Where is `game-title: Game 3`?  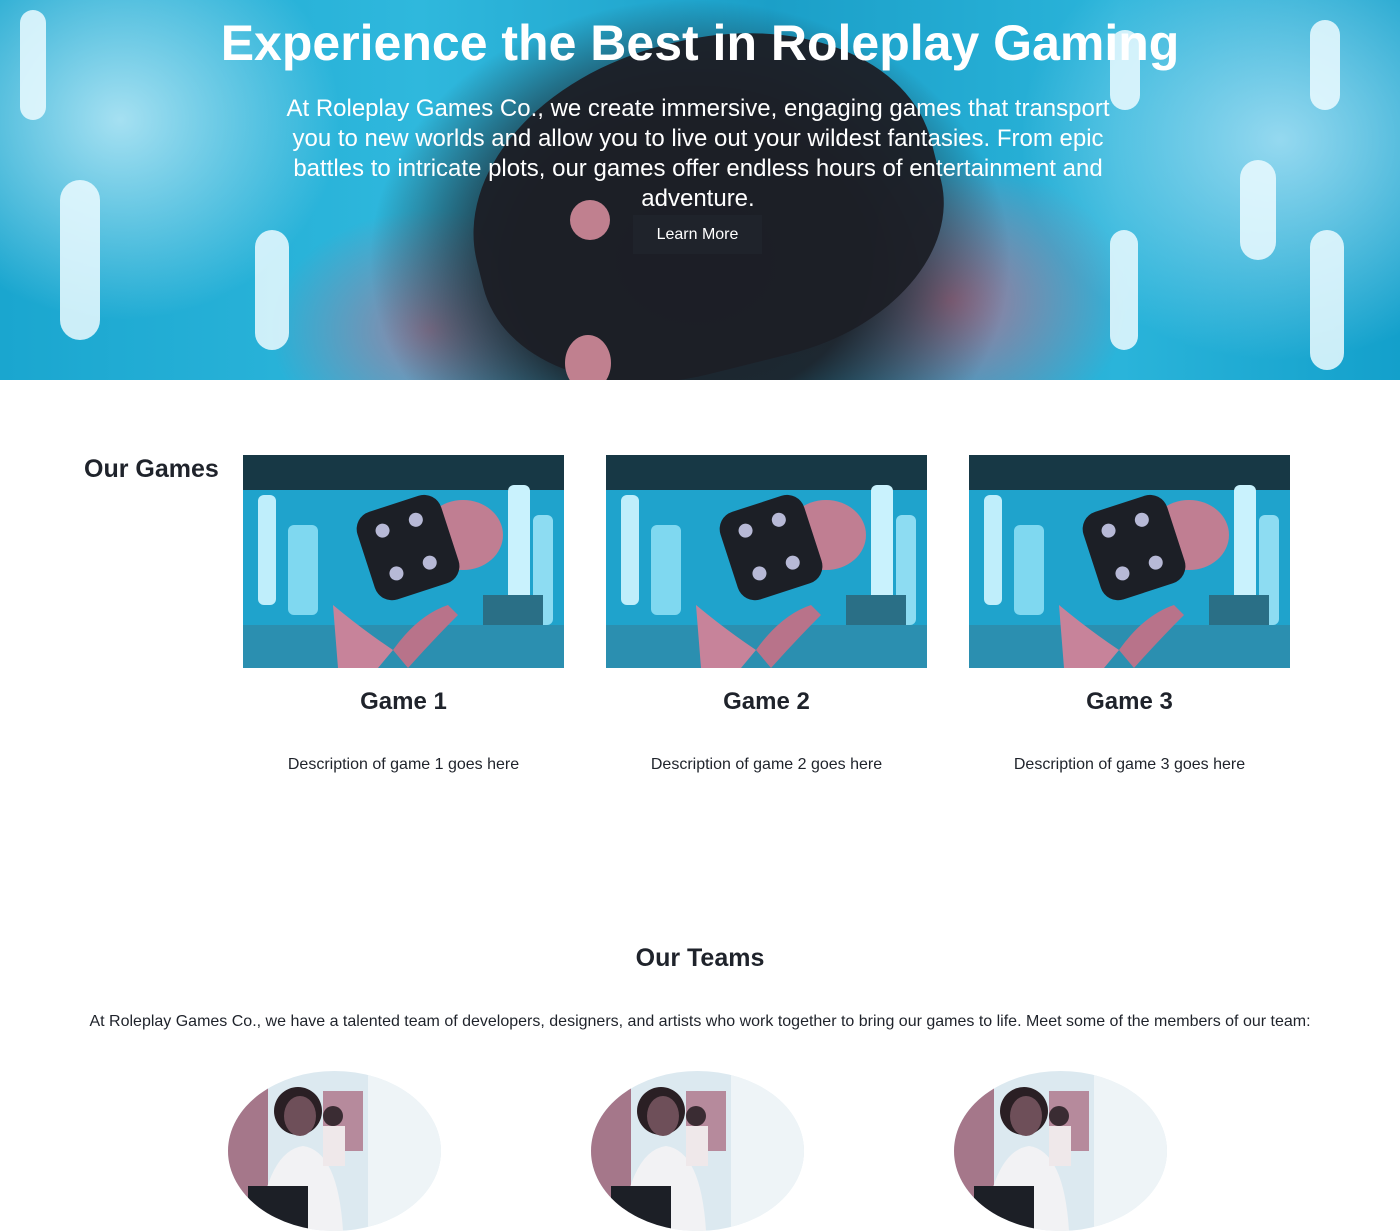
game-title: Game 3 is located at coordinates (1129, 701).